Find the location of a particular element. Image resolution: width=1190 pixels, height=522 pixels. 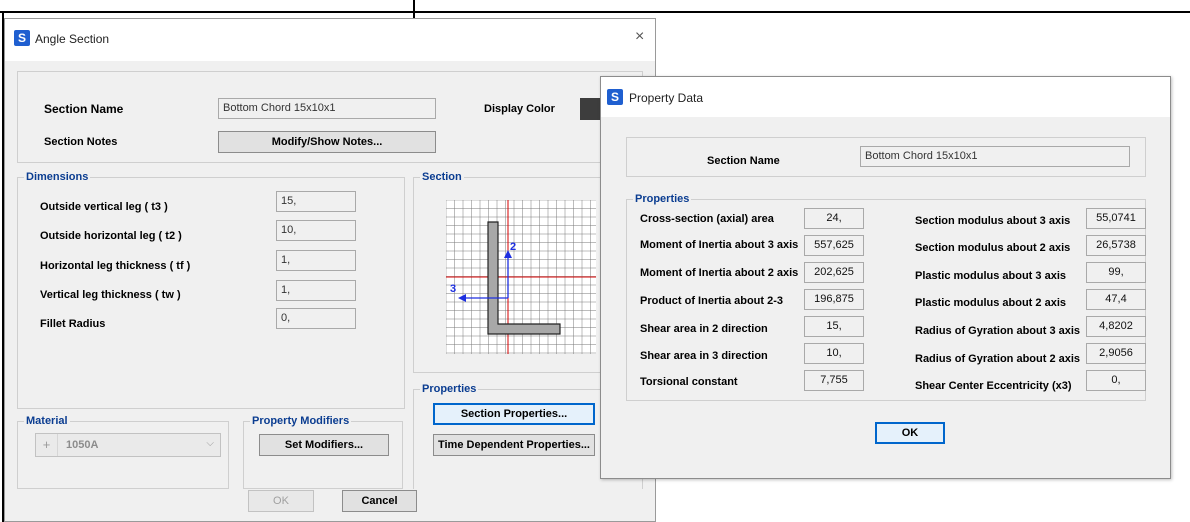

background-line-top is located at coordinates (595, 12).